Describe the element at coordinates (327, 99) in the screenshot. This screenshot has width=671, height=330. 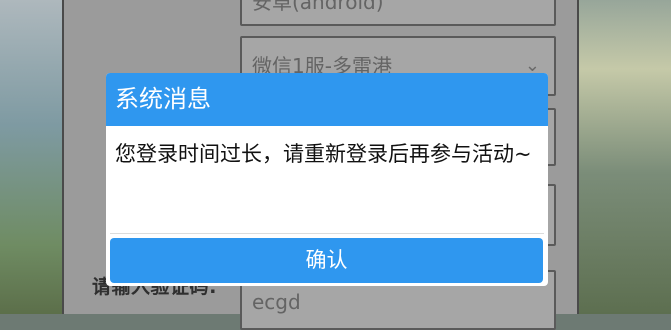
I see `dialog-title: 系统消息` at that location.